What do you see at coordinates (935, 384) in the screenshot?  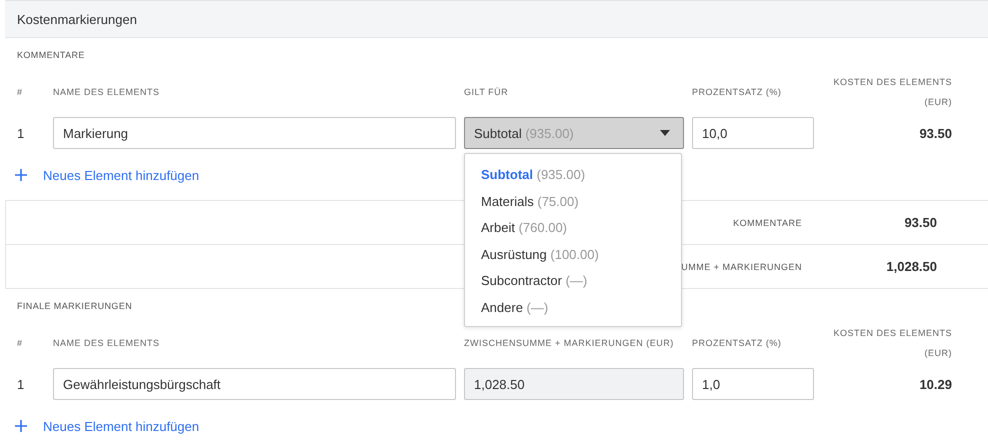 I see `item-cost: 10.29` at bounding box center [935, 384].